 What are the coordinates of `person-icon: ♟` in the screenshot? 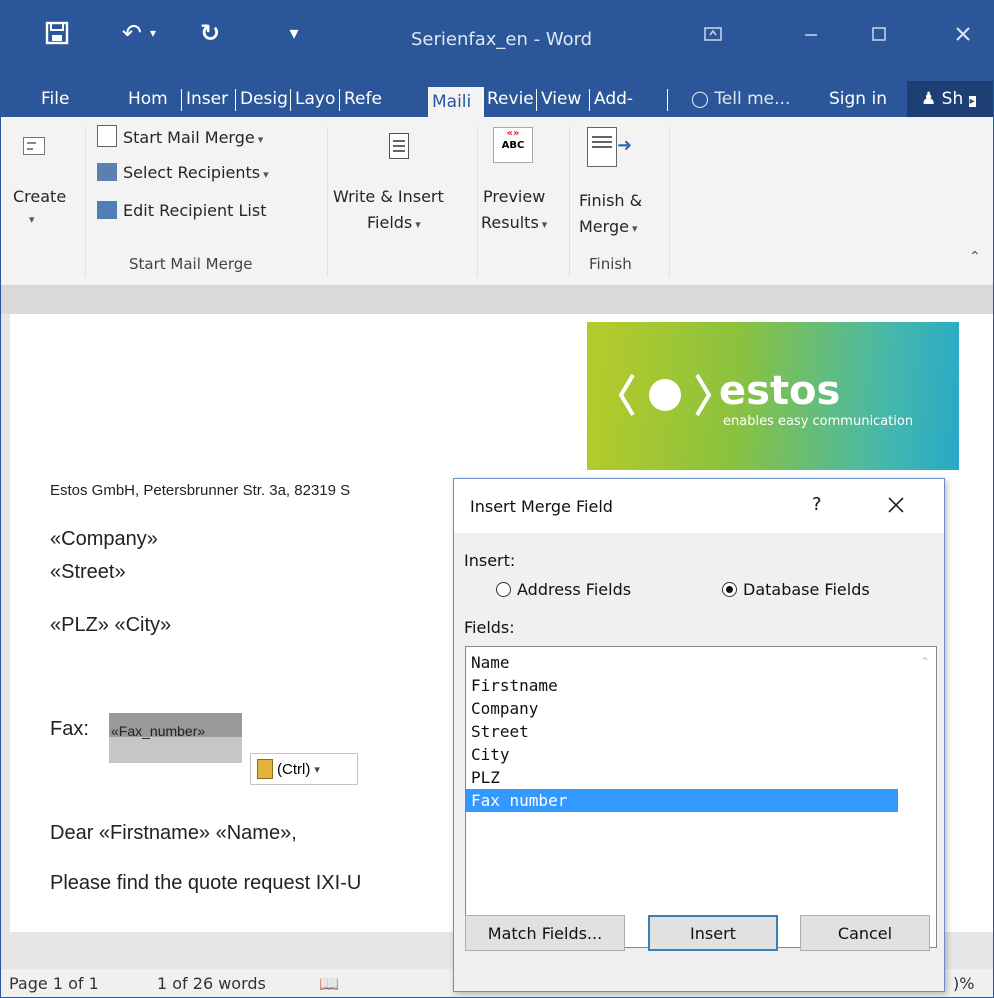 It's located at (929, 99).